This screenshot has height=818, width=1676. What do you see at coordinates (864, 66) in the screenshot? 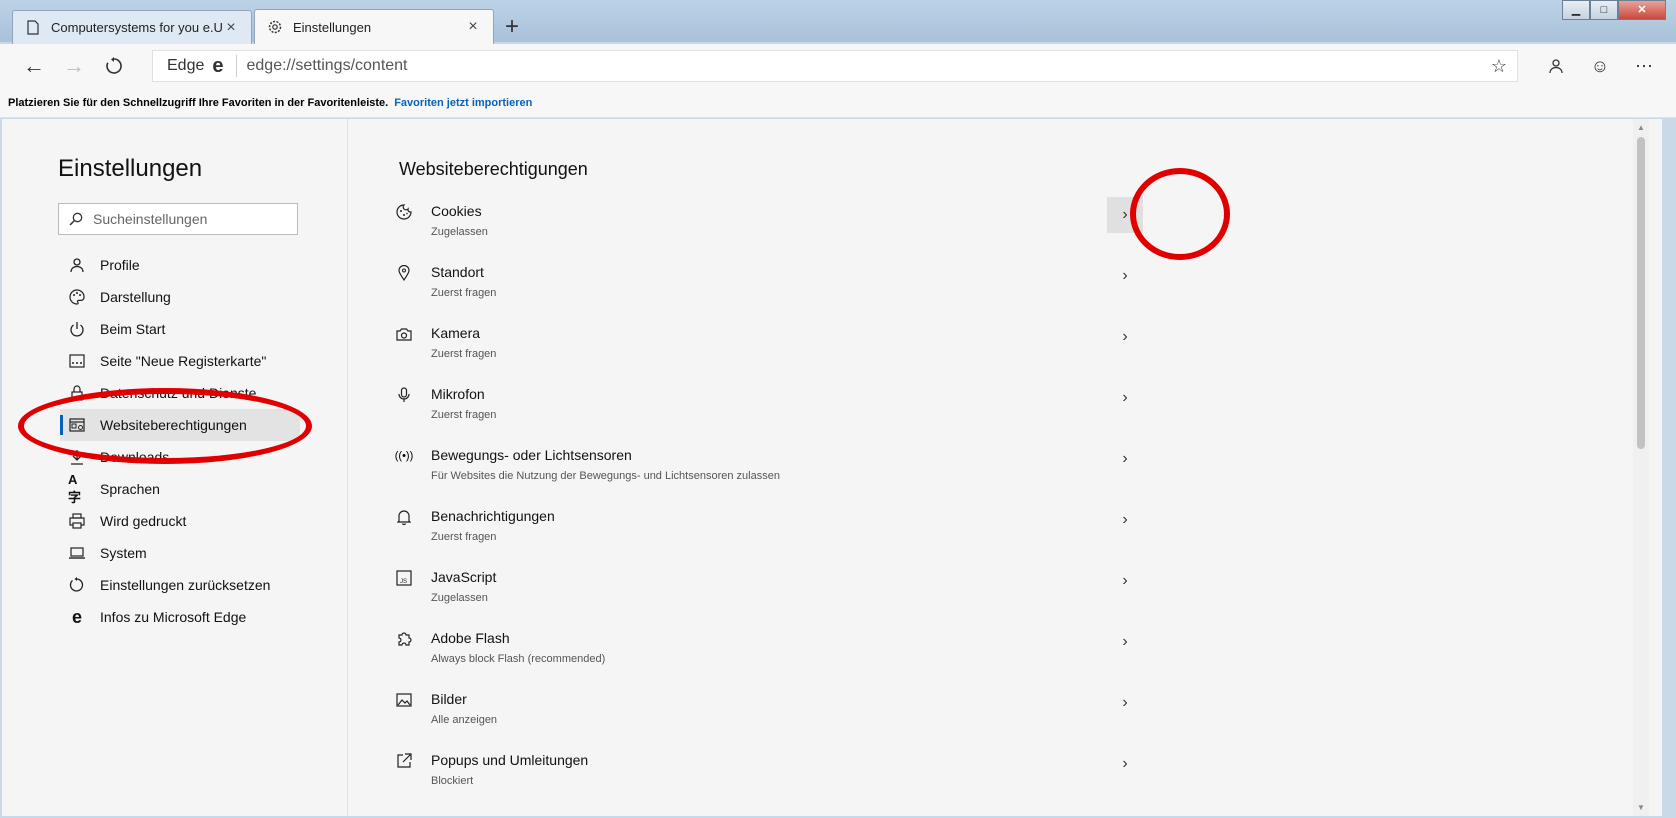
I see `url-text: edge://settings/content` at bounding box center [864, 66].